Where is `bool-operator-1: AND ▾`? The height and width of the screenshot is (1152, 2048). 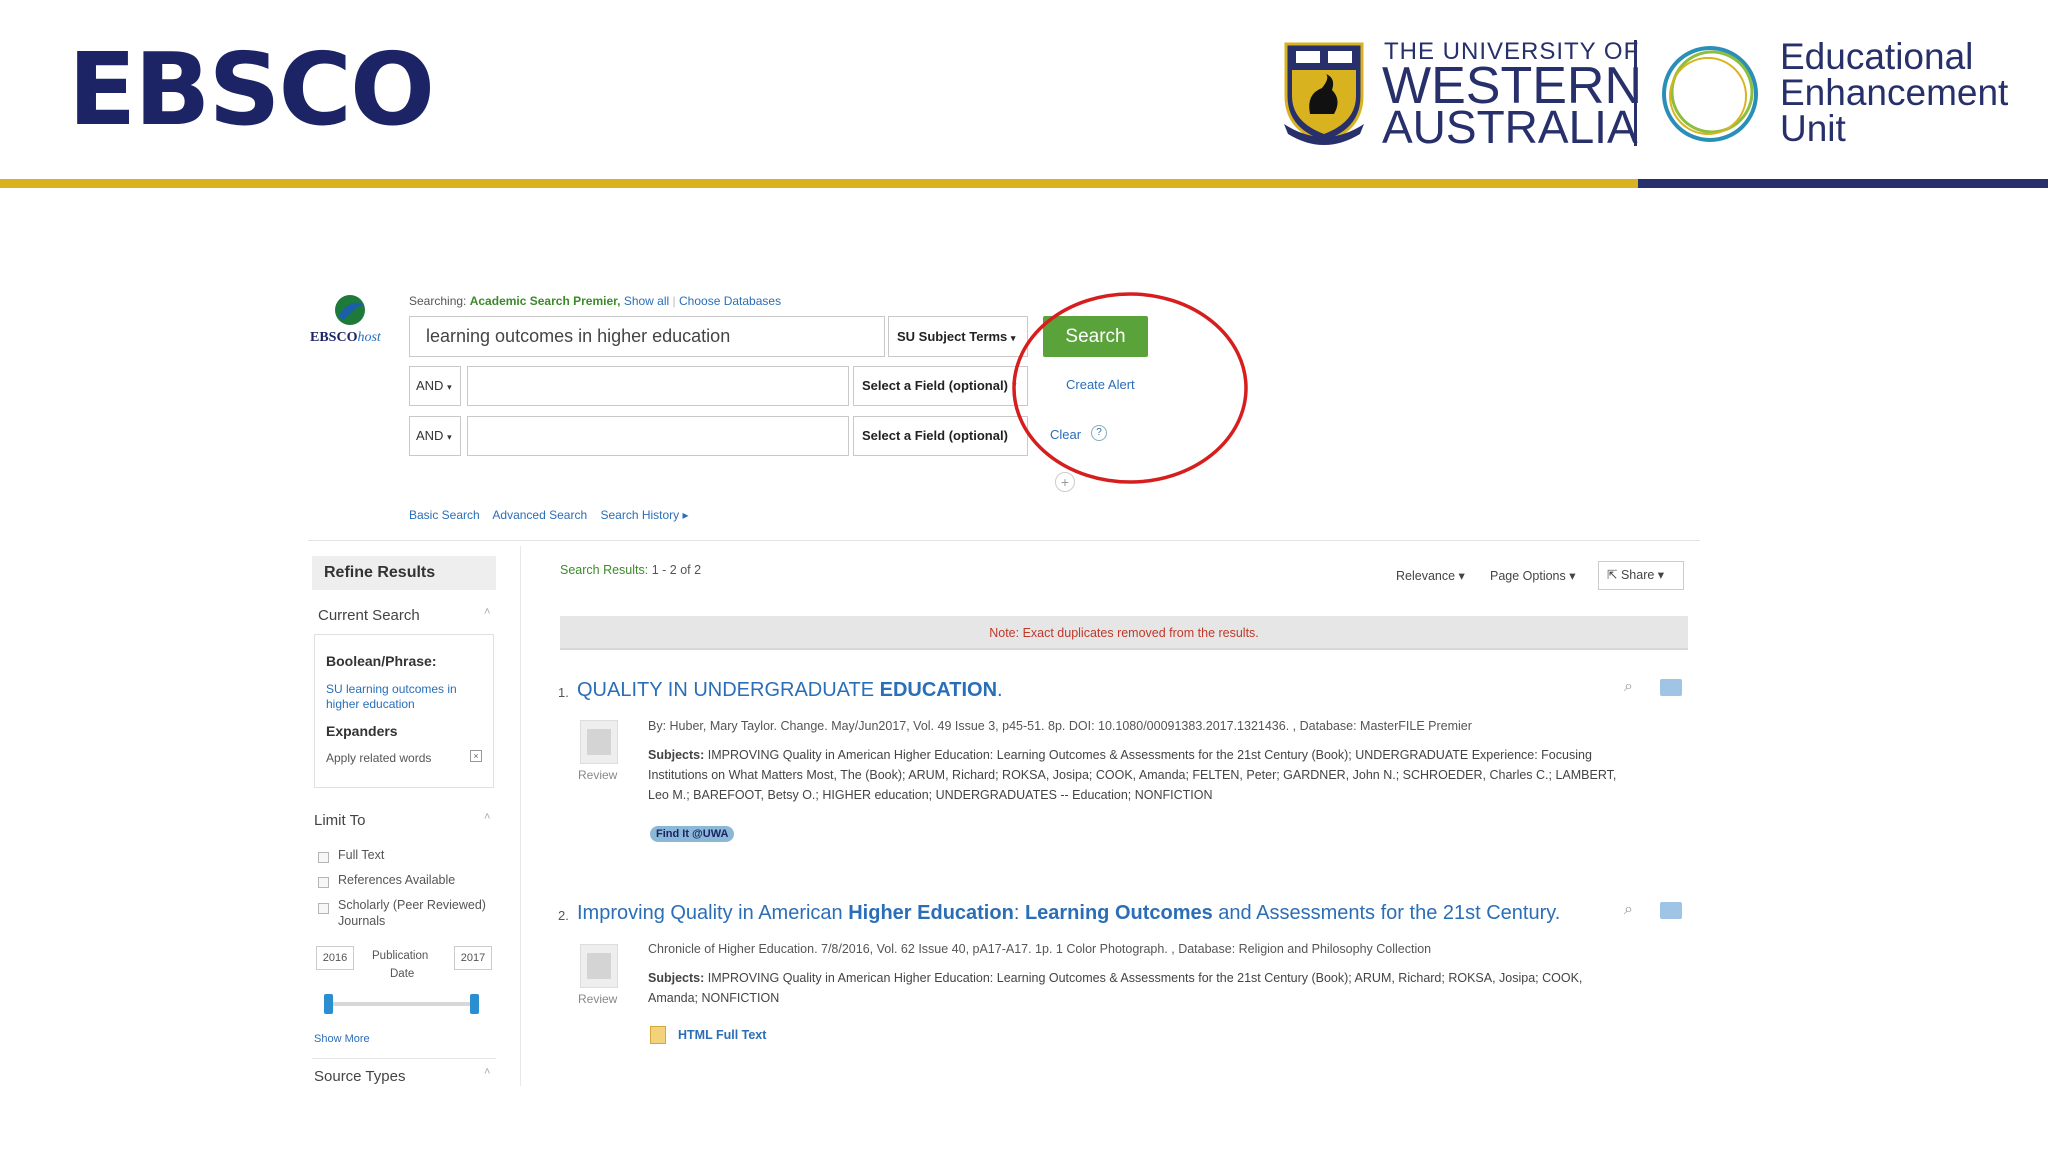 bool-operator-1: AND ▾ is located at coordinates (435, 386).